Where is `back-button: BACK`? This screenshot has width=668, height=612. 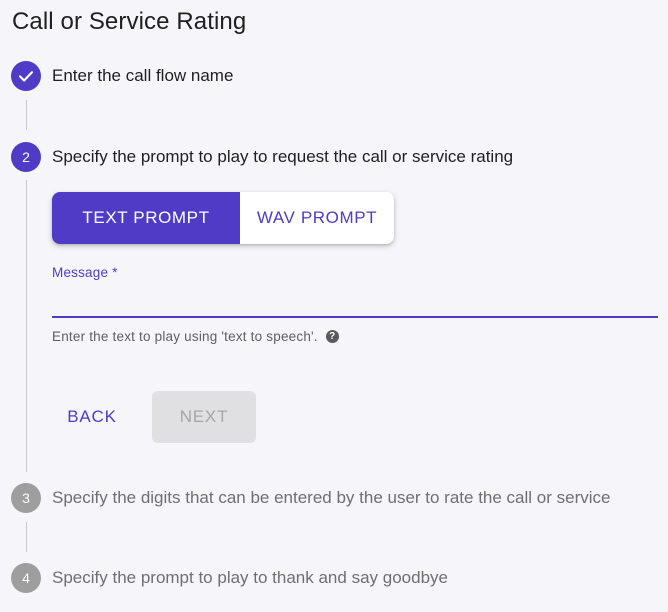 back-button: BACK is located at coordinates (92, 417).